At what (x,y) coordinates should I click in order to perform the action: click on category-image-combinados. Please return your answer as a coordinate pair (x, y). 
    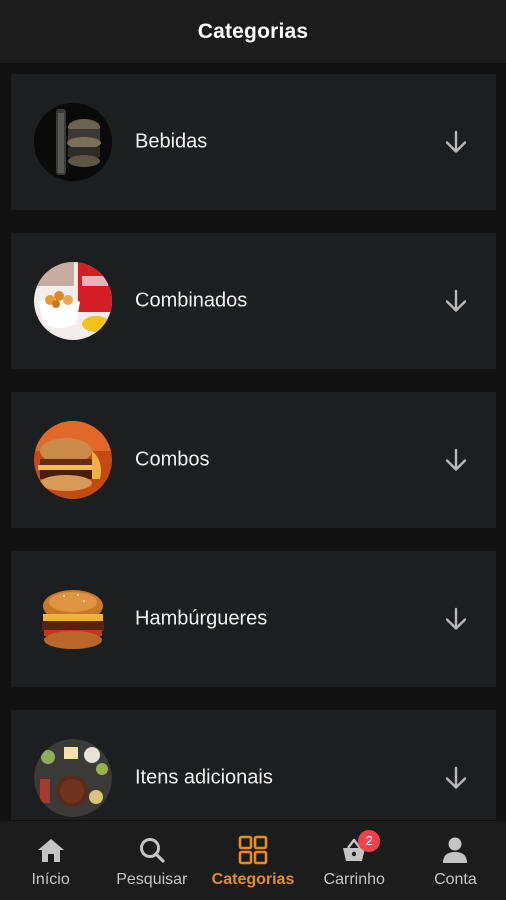
    Looking at the image, I should click on (73, 301).